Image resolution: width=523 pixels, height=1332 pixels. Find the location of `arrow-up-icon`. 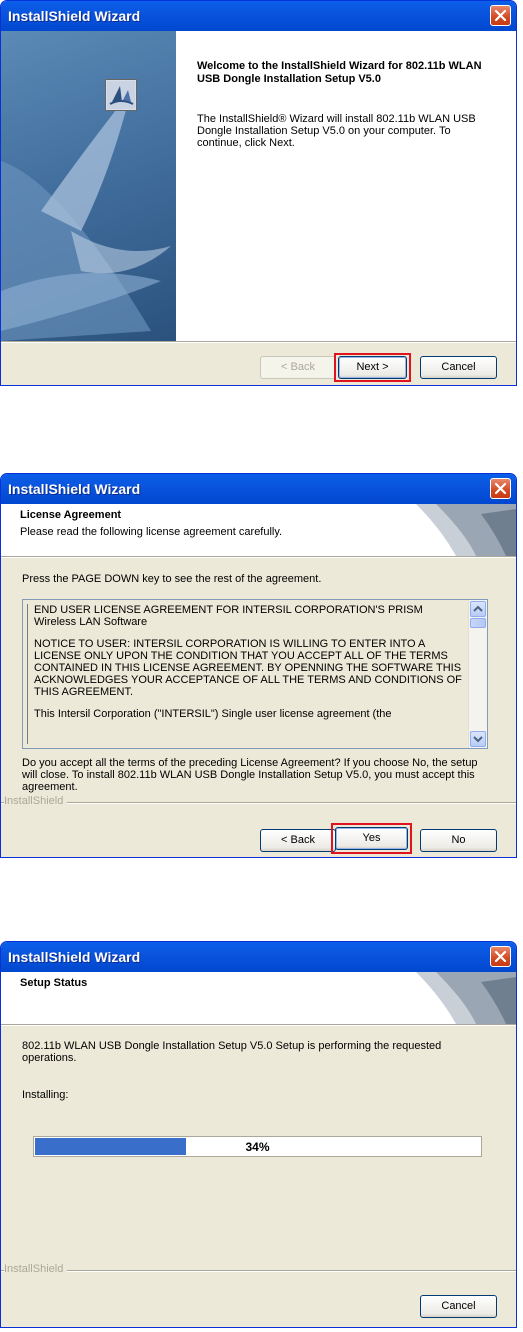

arrow-up-icon is located at coordinates (478, 608).